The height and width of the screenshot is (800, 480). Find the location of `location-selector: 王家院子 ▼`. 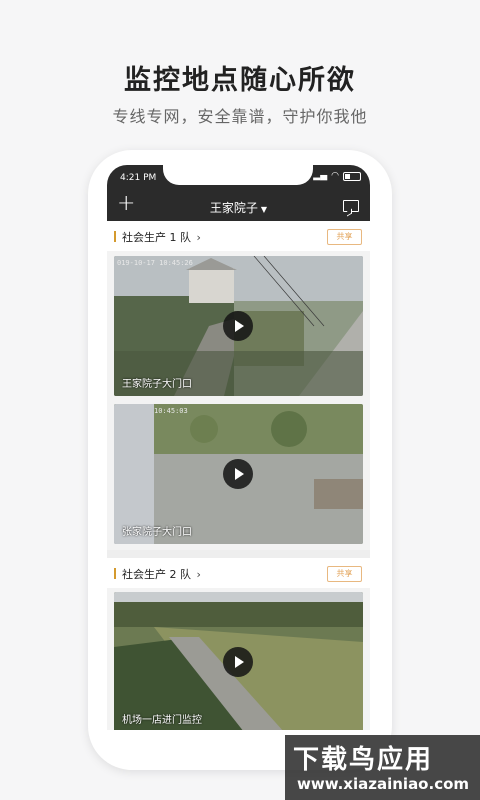

location-selector: 王家院子 ▼ is located at coordinates (238, 207).